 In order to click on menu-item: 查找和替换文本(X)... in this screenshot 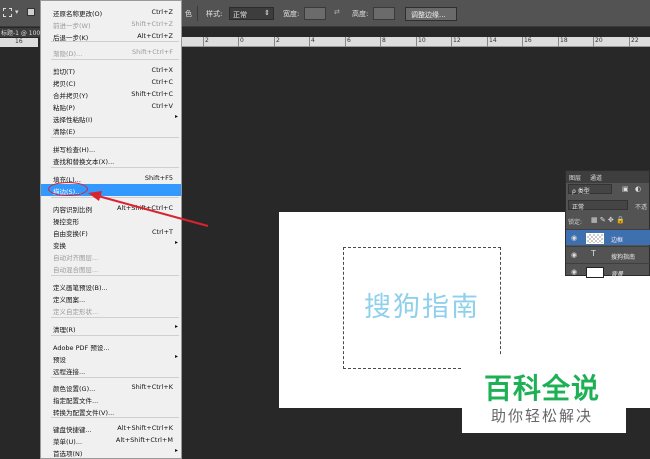, I will do `click(111, 160)`.